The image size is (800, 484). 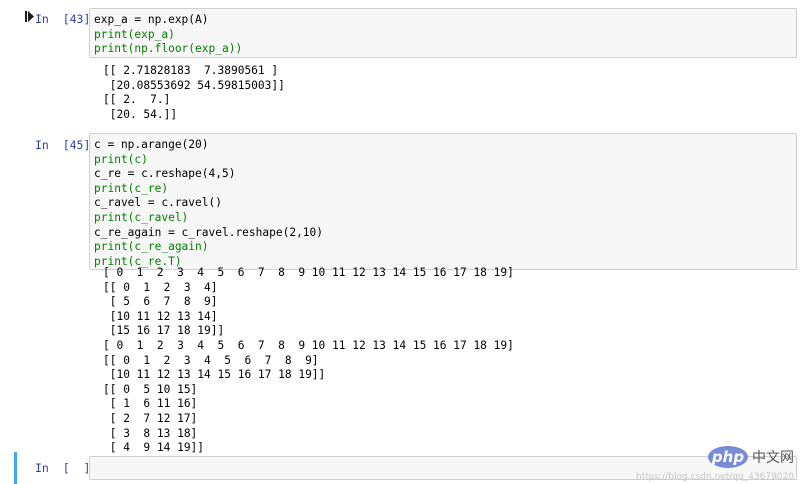 What do you see at coordinates (66, 145) in the screenshot?
I see `cell-prompt: In [45]:` at bounding box center [66, 145].